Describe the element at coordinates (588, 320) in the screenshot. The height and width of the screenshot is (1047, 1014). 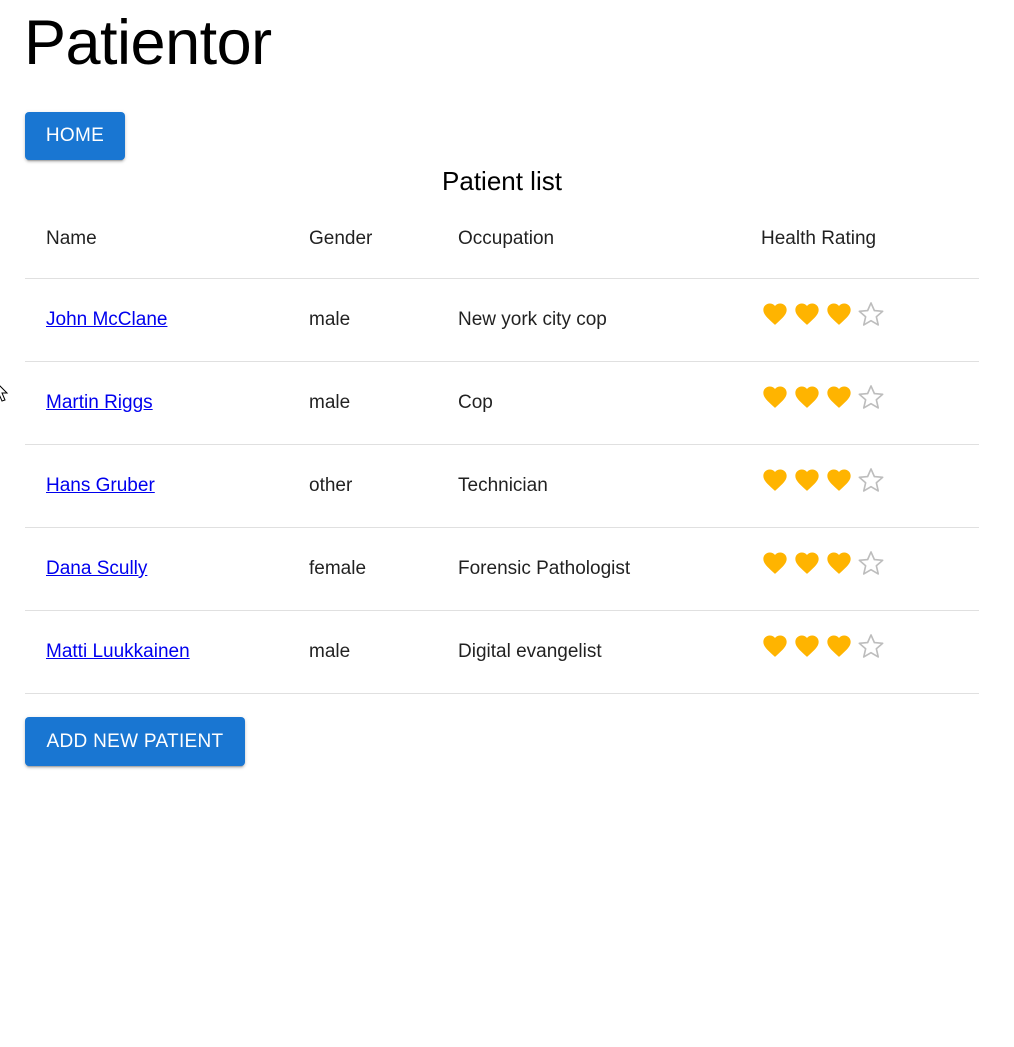
I see `patient-occupation-cell: New york city cop` at that location.